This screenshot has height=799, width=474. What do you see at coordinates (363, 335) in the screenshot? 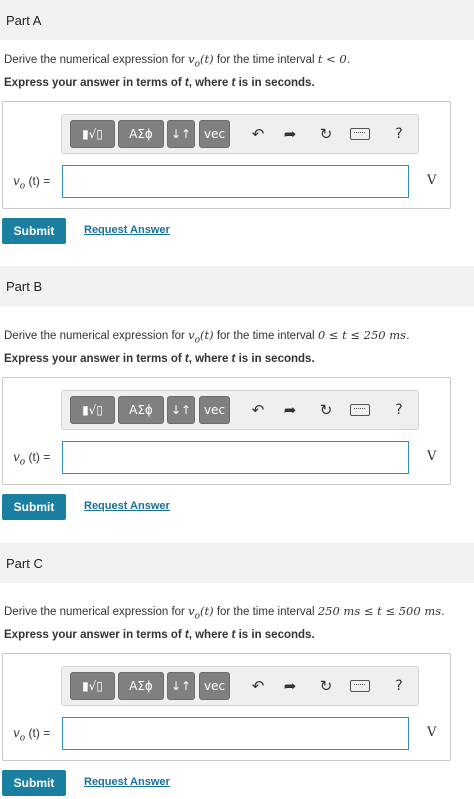
I see `interval-expression: 0 ≤ t ≤ 250 ms.` at bounding box center [363, 335].